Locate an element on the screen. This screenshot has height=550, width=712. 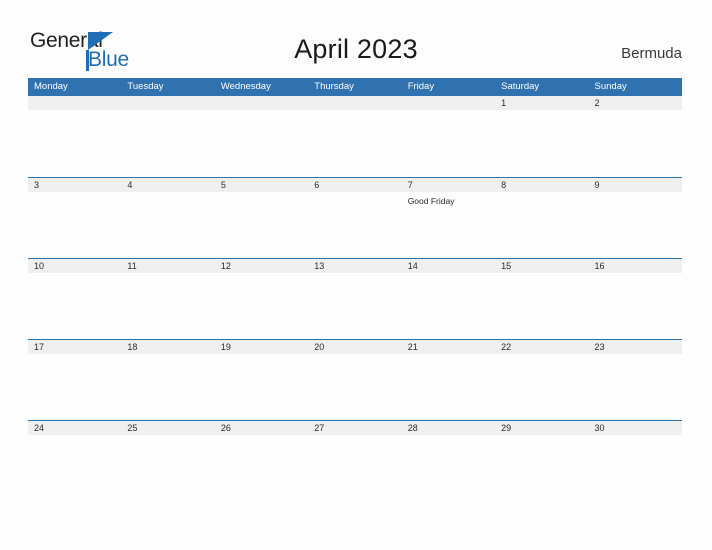
day-number: 29 is located at coordinates (541, 428).